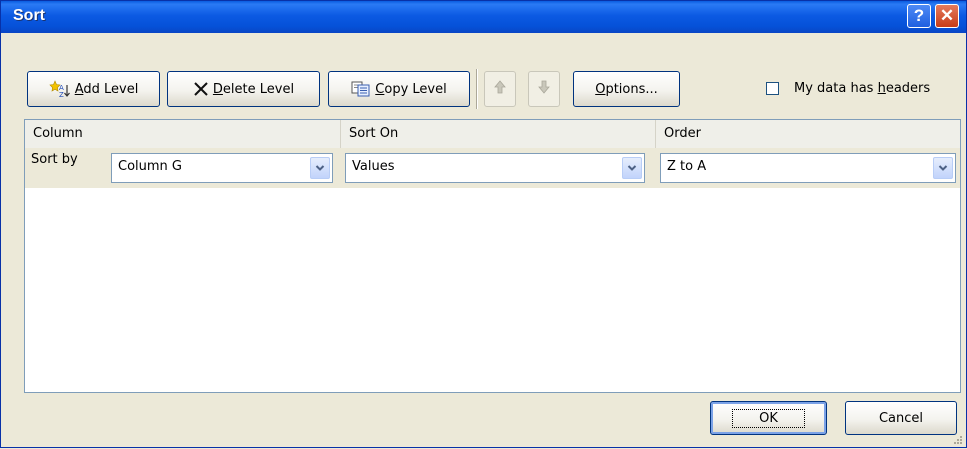  What do you see at coordinates (217, 89) in the screenshot?
I see `delete-level-access-key: D` at bounding box center [217, 89].